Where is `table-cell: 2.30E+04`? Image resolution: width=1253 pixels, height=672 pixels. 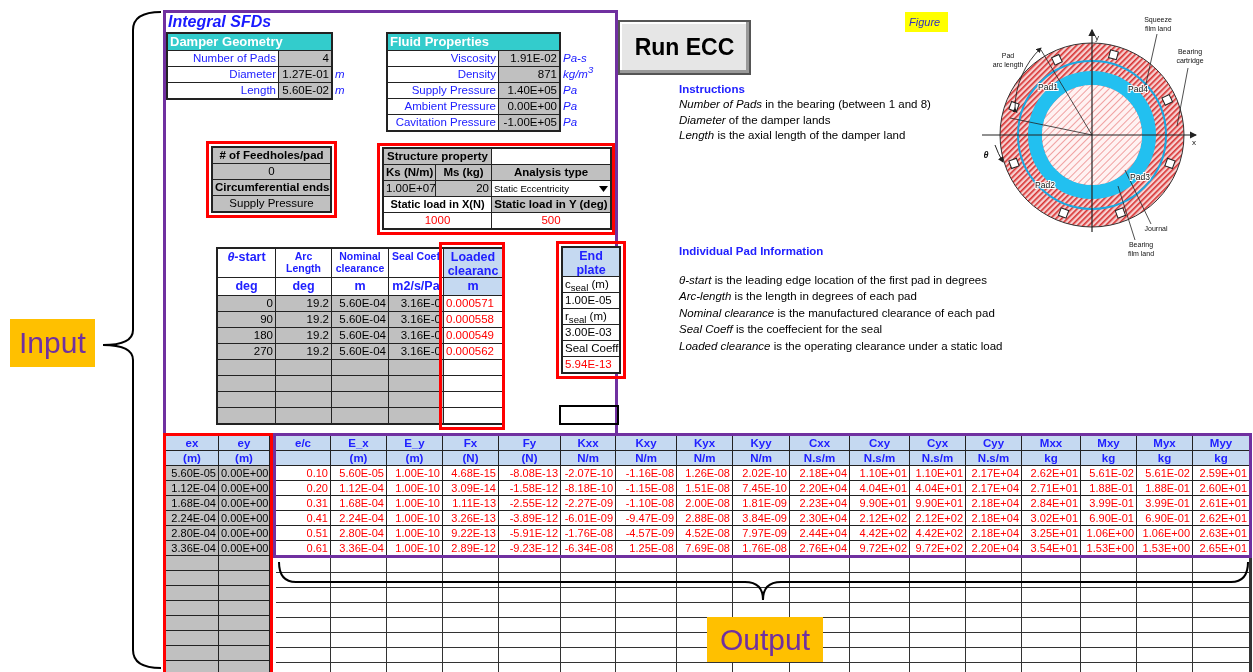 table-cell: 2.30E+04 is located at coordinates (819, 518).